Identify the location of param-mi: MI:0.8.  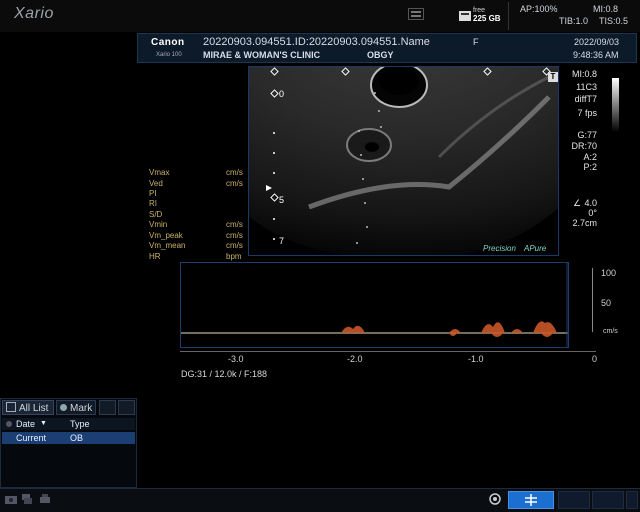
(584, 74).